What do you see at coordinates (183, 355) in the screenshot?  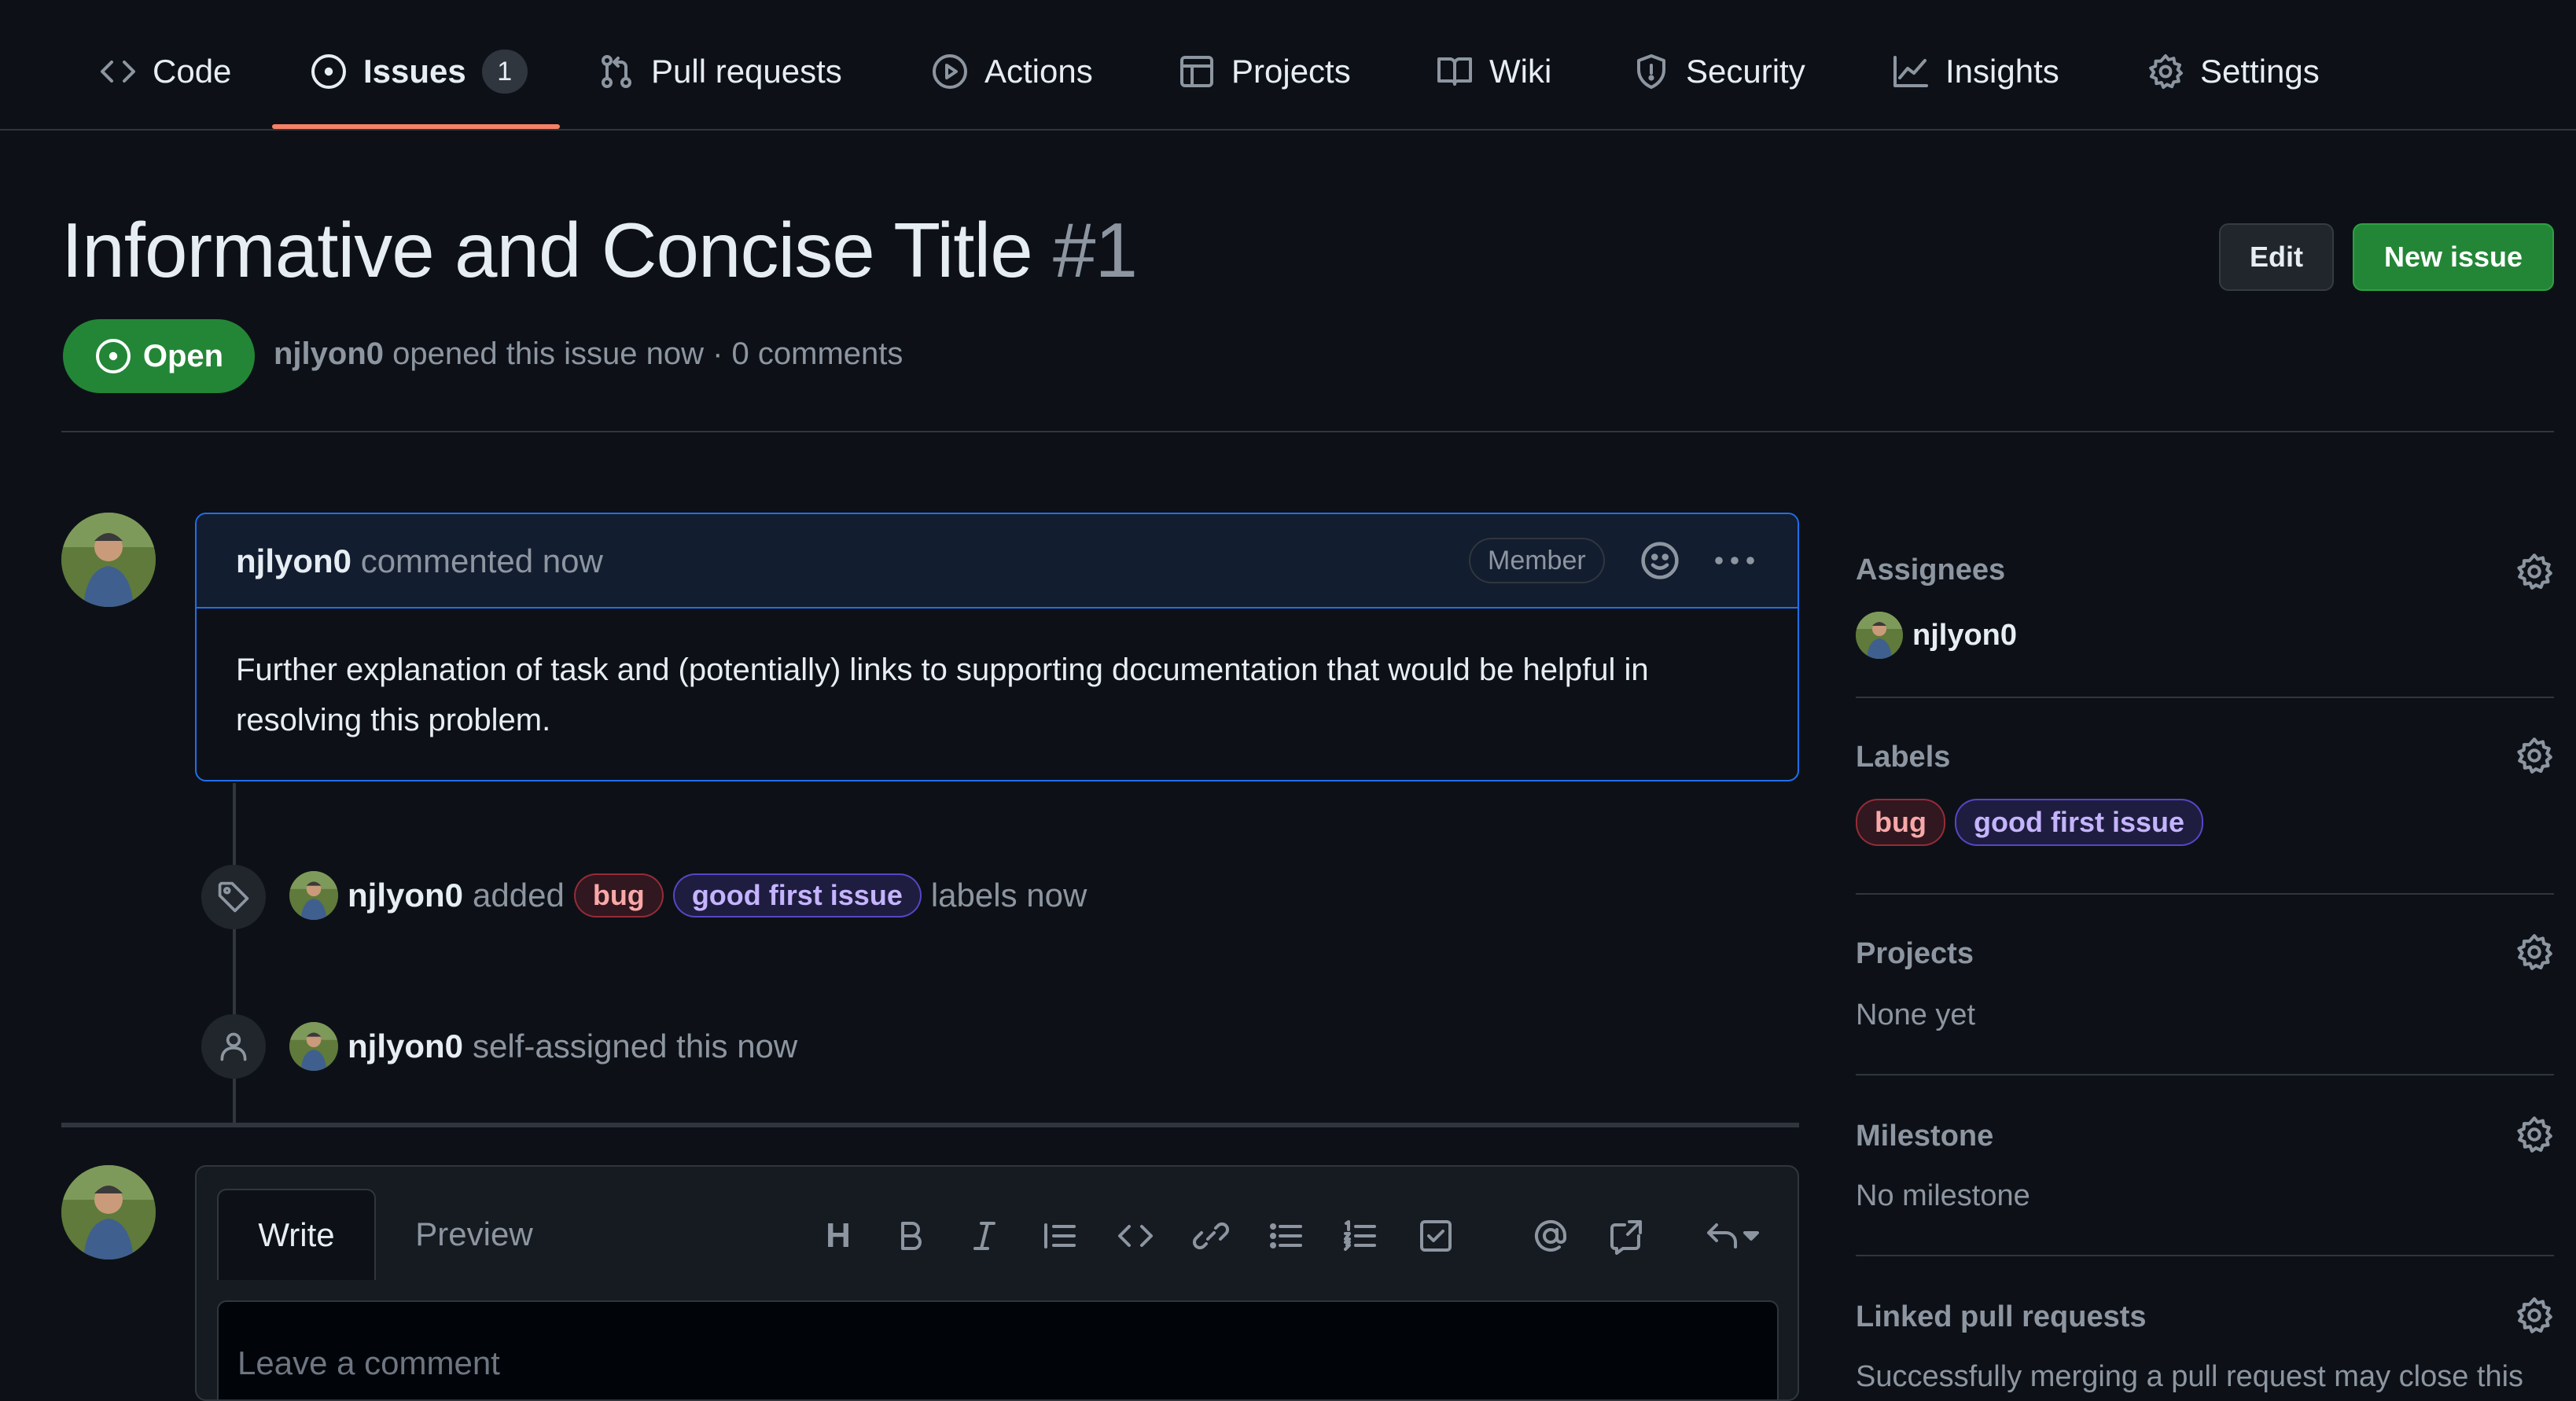 I see `issue-state-label: Open` at bounding box center [183, 355].